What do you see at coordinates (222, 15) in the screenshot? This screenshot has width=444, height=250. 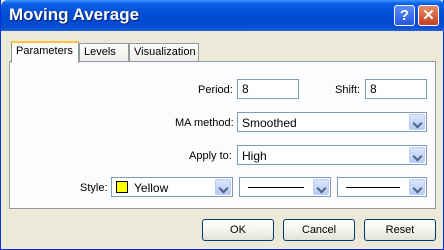 I see `title-bar: Moving Average ? ✕` at bounding box center [222, 15].